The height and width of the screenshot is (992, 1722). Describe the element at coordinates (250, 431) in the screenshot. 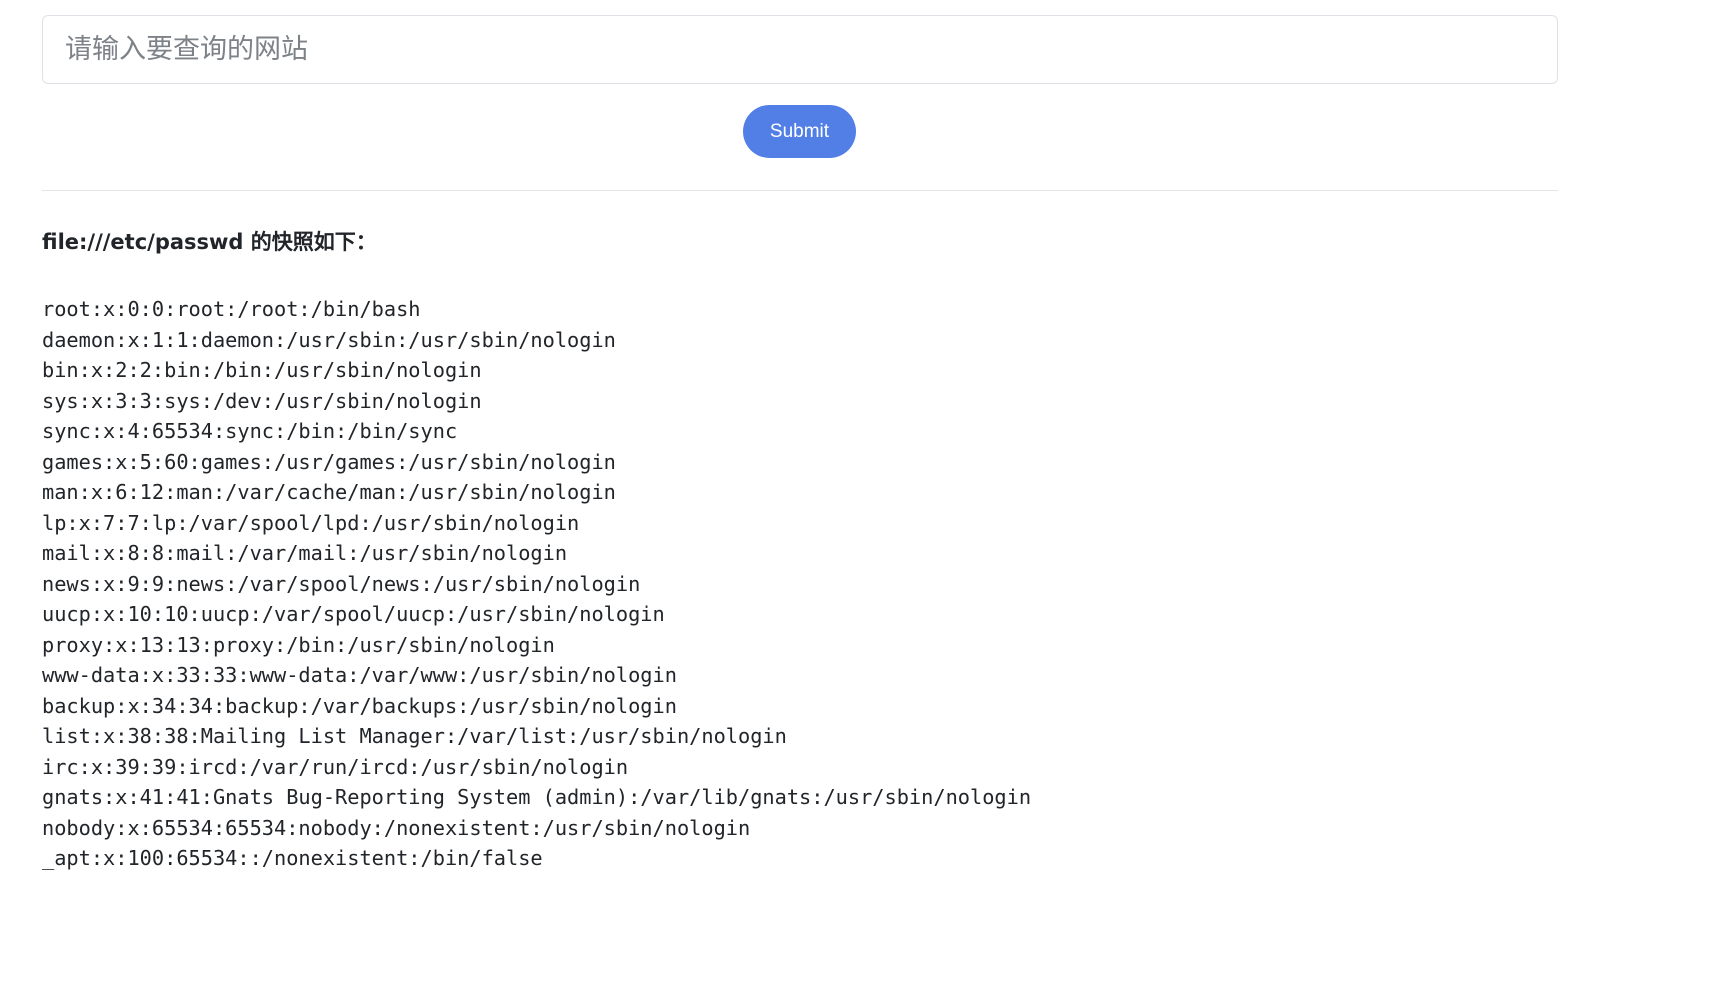

I see `file-line: sync:x:4:65534:sync:/bin:/bin/sync` at that location.